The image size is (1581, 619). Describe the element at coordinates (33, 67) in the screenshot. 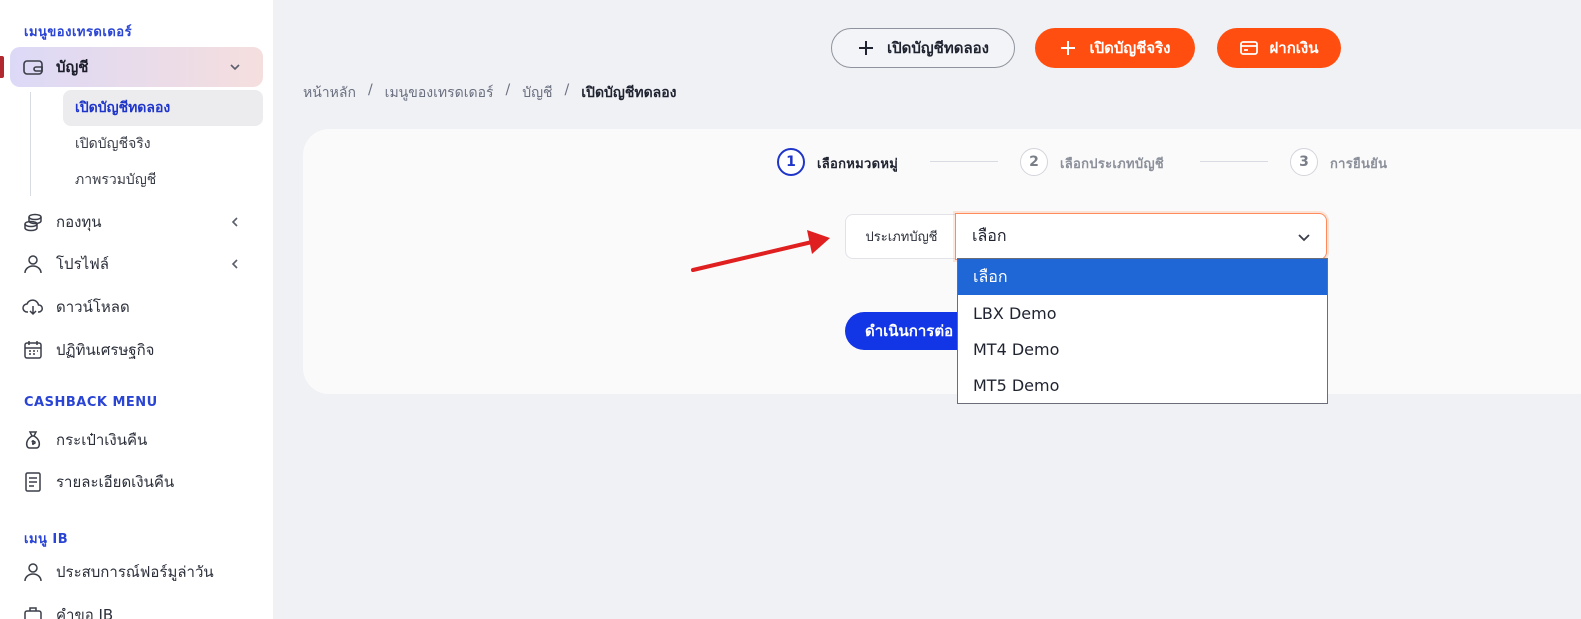

I see `wallet-icon` at that location.